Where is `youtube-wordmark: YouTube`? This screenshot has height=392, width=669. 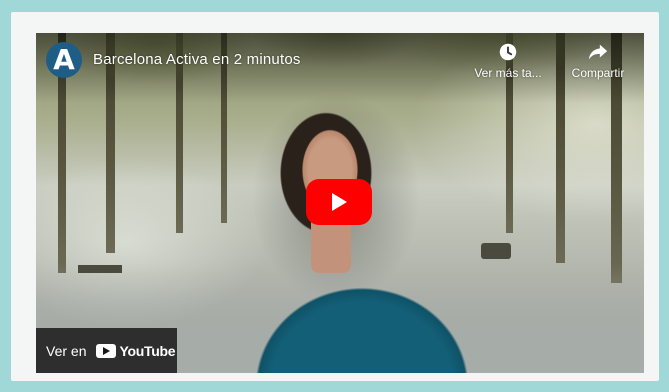 youtube-wordmark: YouTube is located at coordinates (147, 350).